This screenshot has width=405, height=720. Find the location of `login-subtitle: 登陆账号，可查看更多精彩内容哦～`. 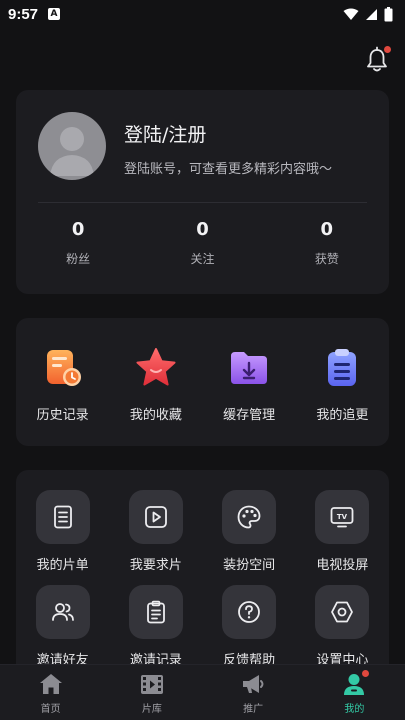

login-subtitle: 登陆账号，可查看更多精彩内容哦～ is located at coordinates (228, 169).